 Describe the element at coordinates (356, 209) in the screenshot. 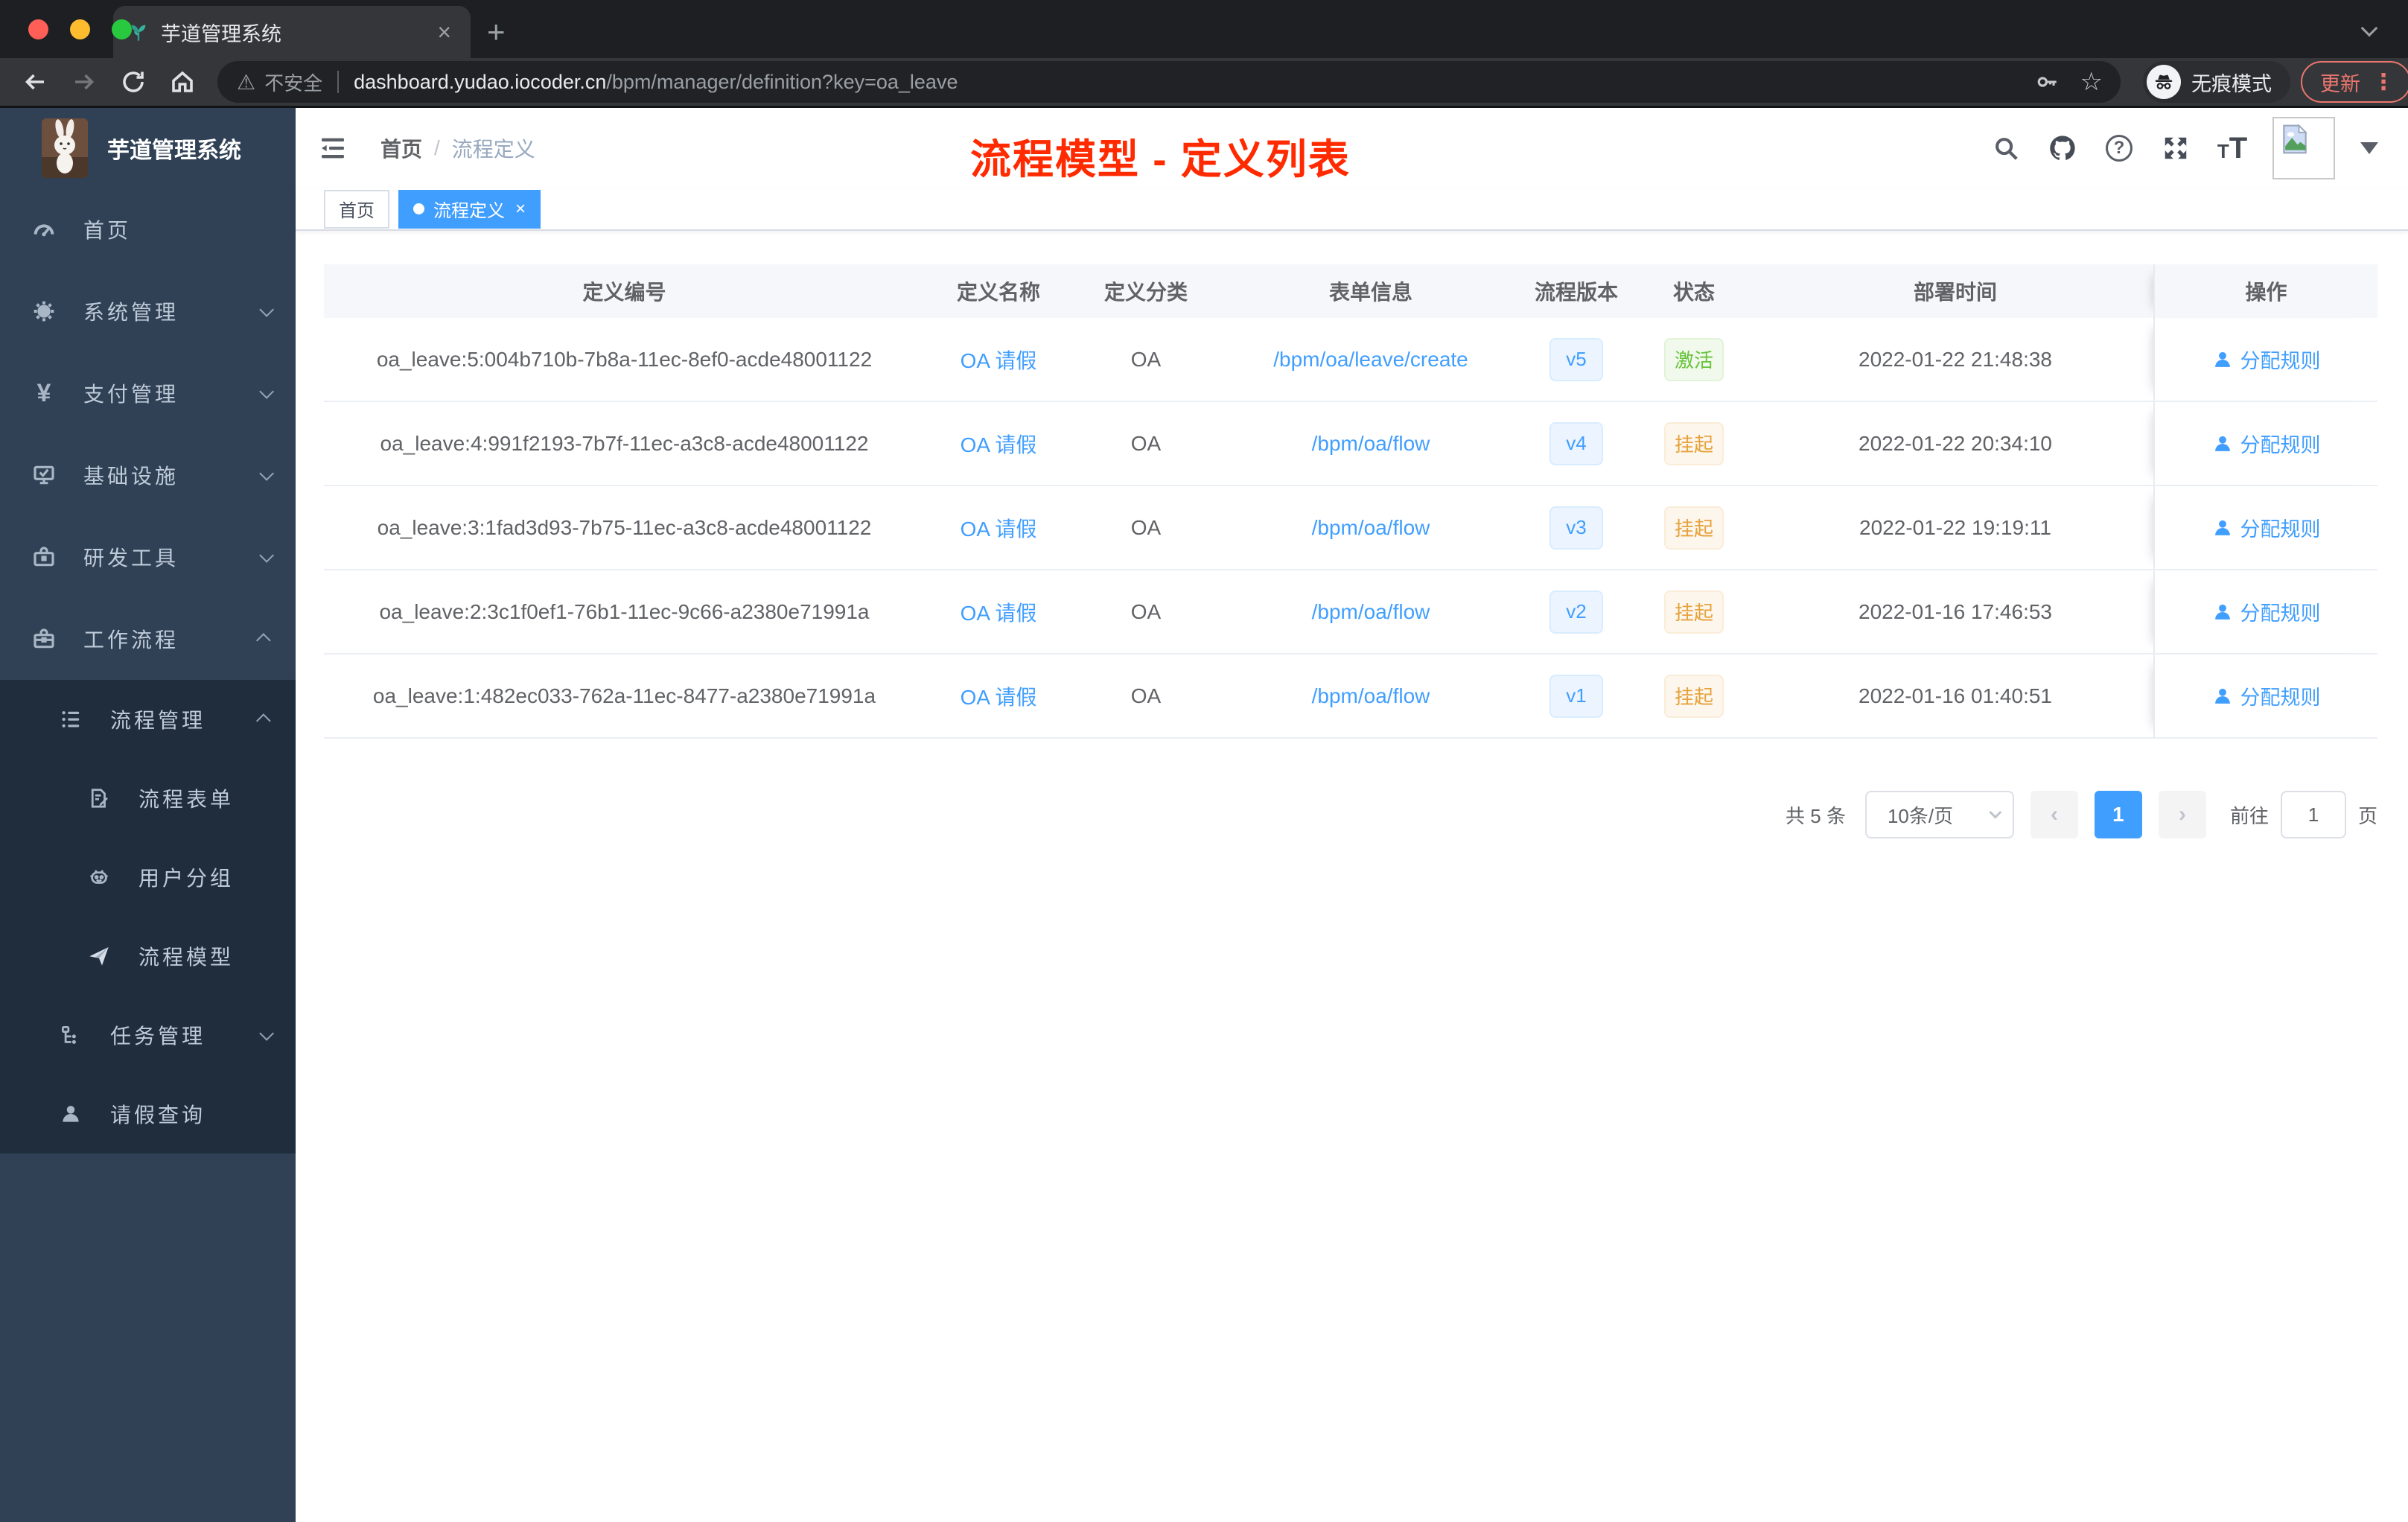

I see `tag-home: 首页` at that location.